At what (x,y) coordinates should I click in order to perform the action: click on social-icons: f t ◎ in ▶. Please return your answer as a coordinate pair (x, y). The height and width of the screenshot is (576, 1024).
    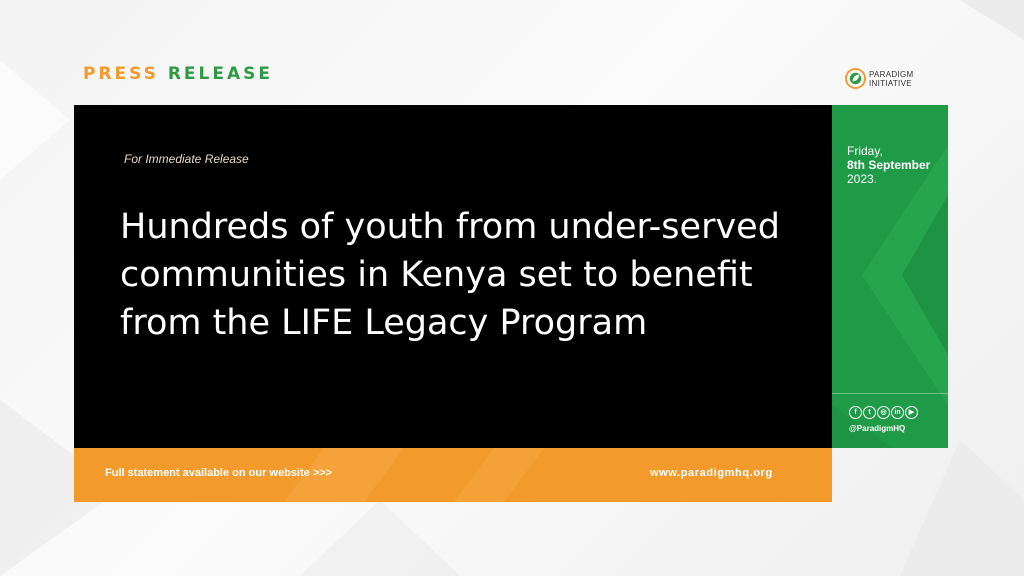
    Looking at the image, I should click on (883, 412).